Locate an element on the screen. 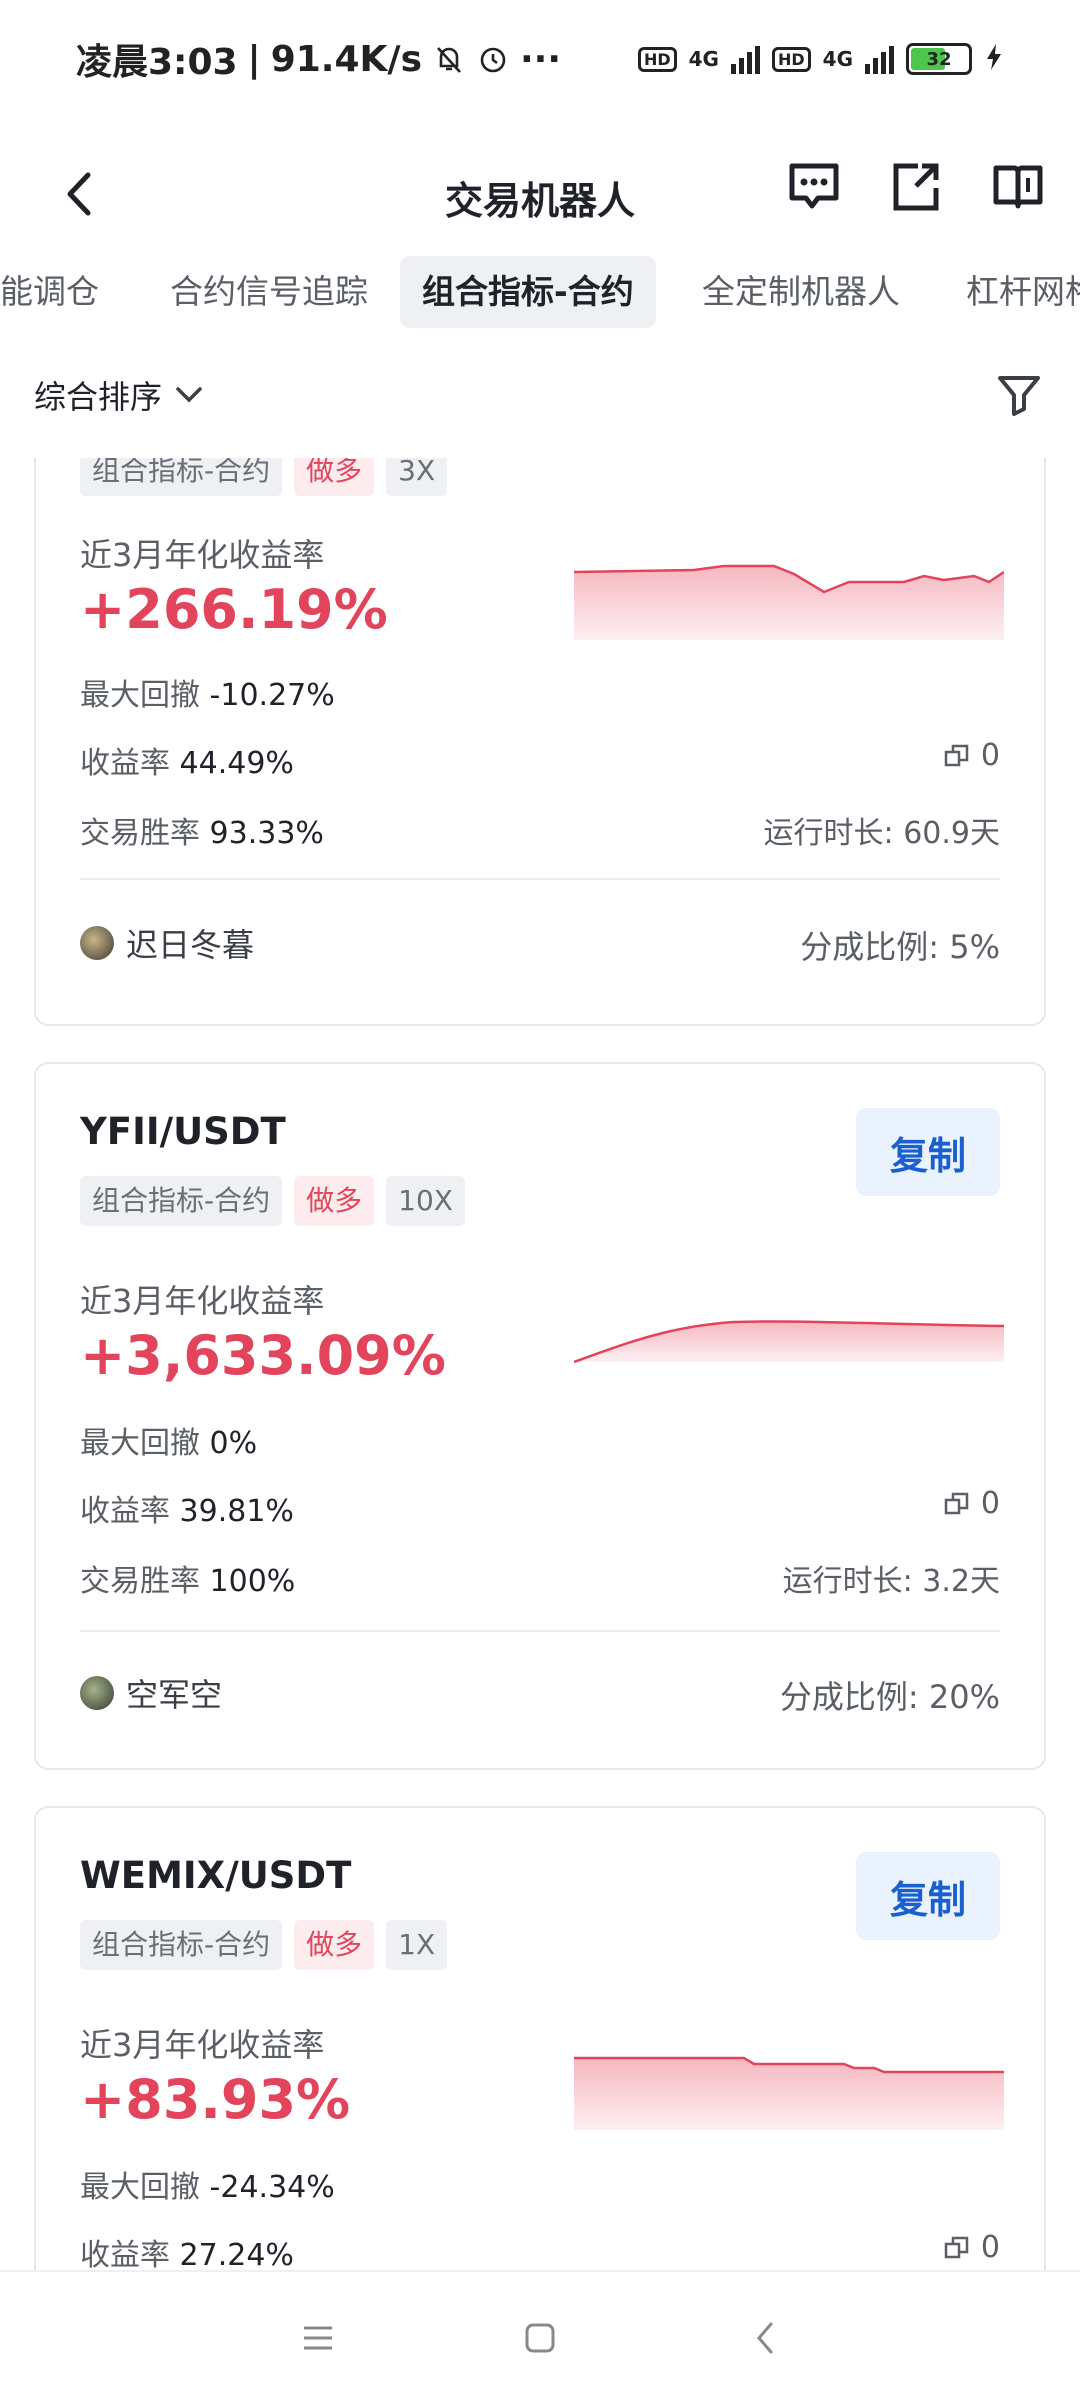 The width and height of the screenshot is (1080, 2400). tab-combo-indicator-contract: 组合指标-合约 is located at coordinates (528, 292).